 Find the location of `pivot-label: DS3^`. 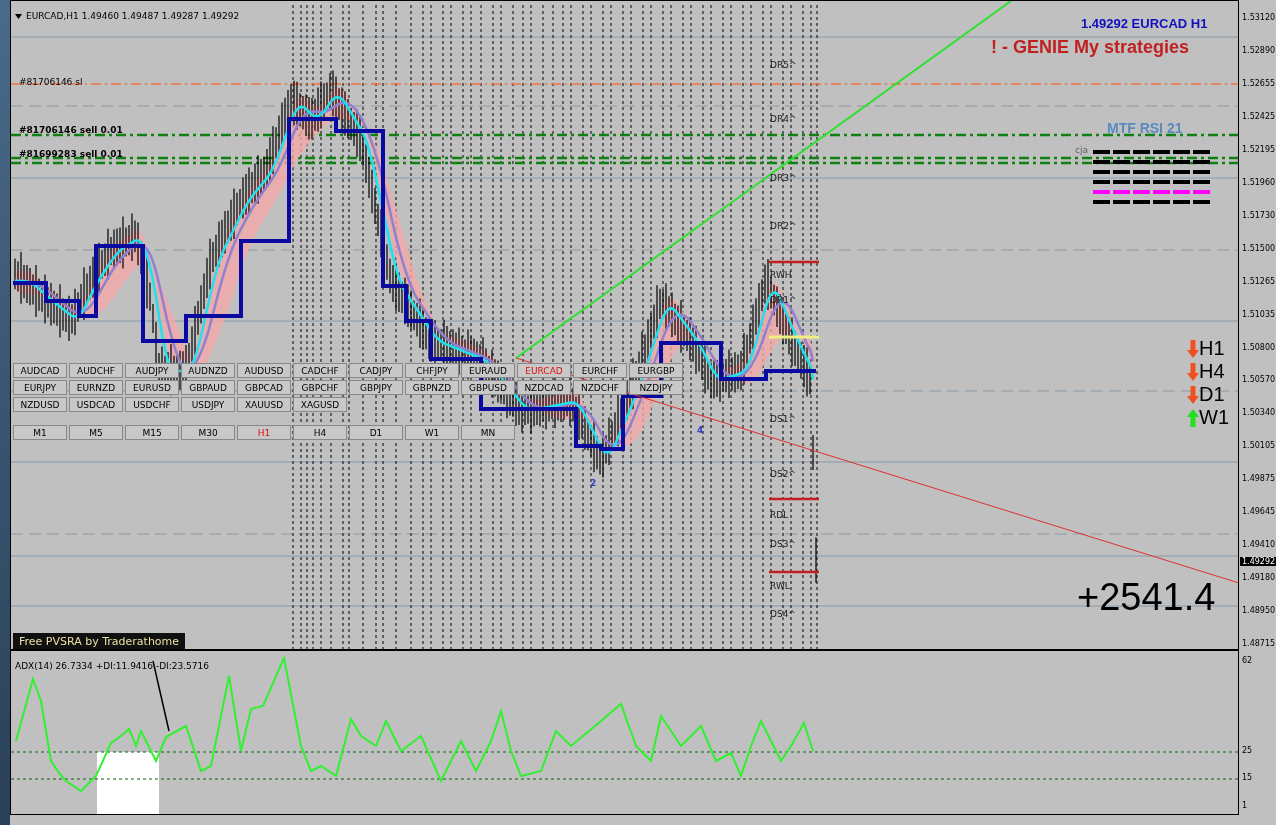

pivot-label: DS3^ is located at coordinates (783, 544).